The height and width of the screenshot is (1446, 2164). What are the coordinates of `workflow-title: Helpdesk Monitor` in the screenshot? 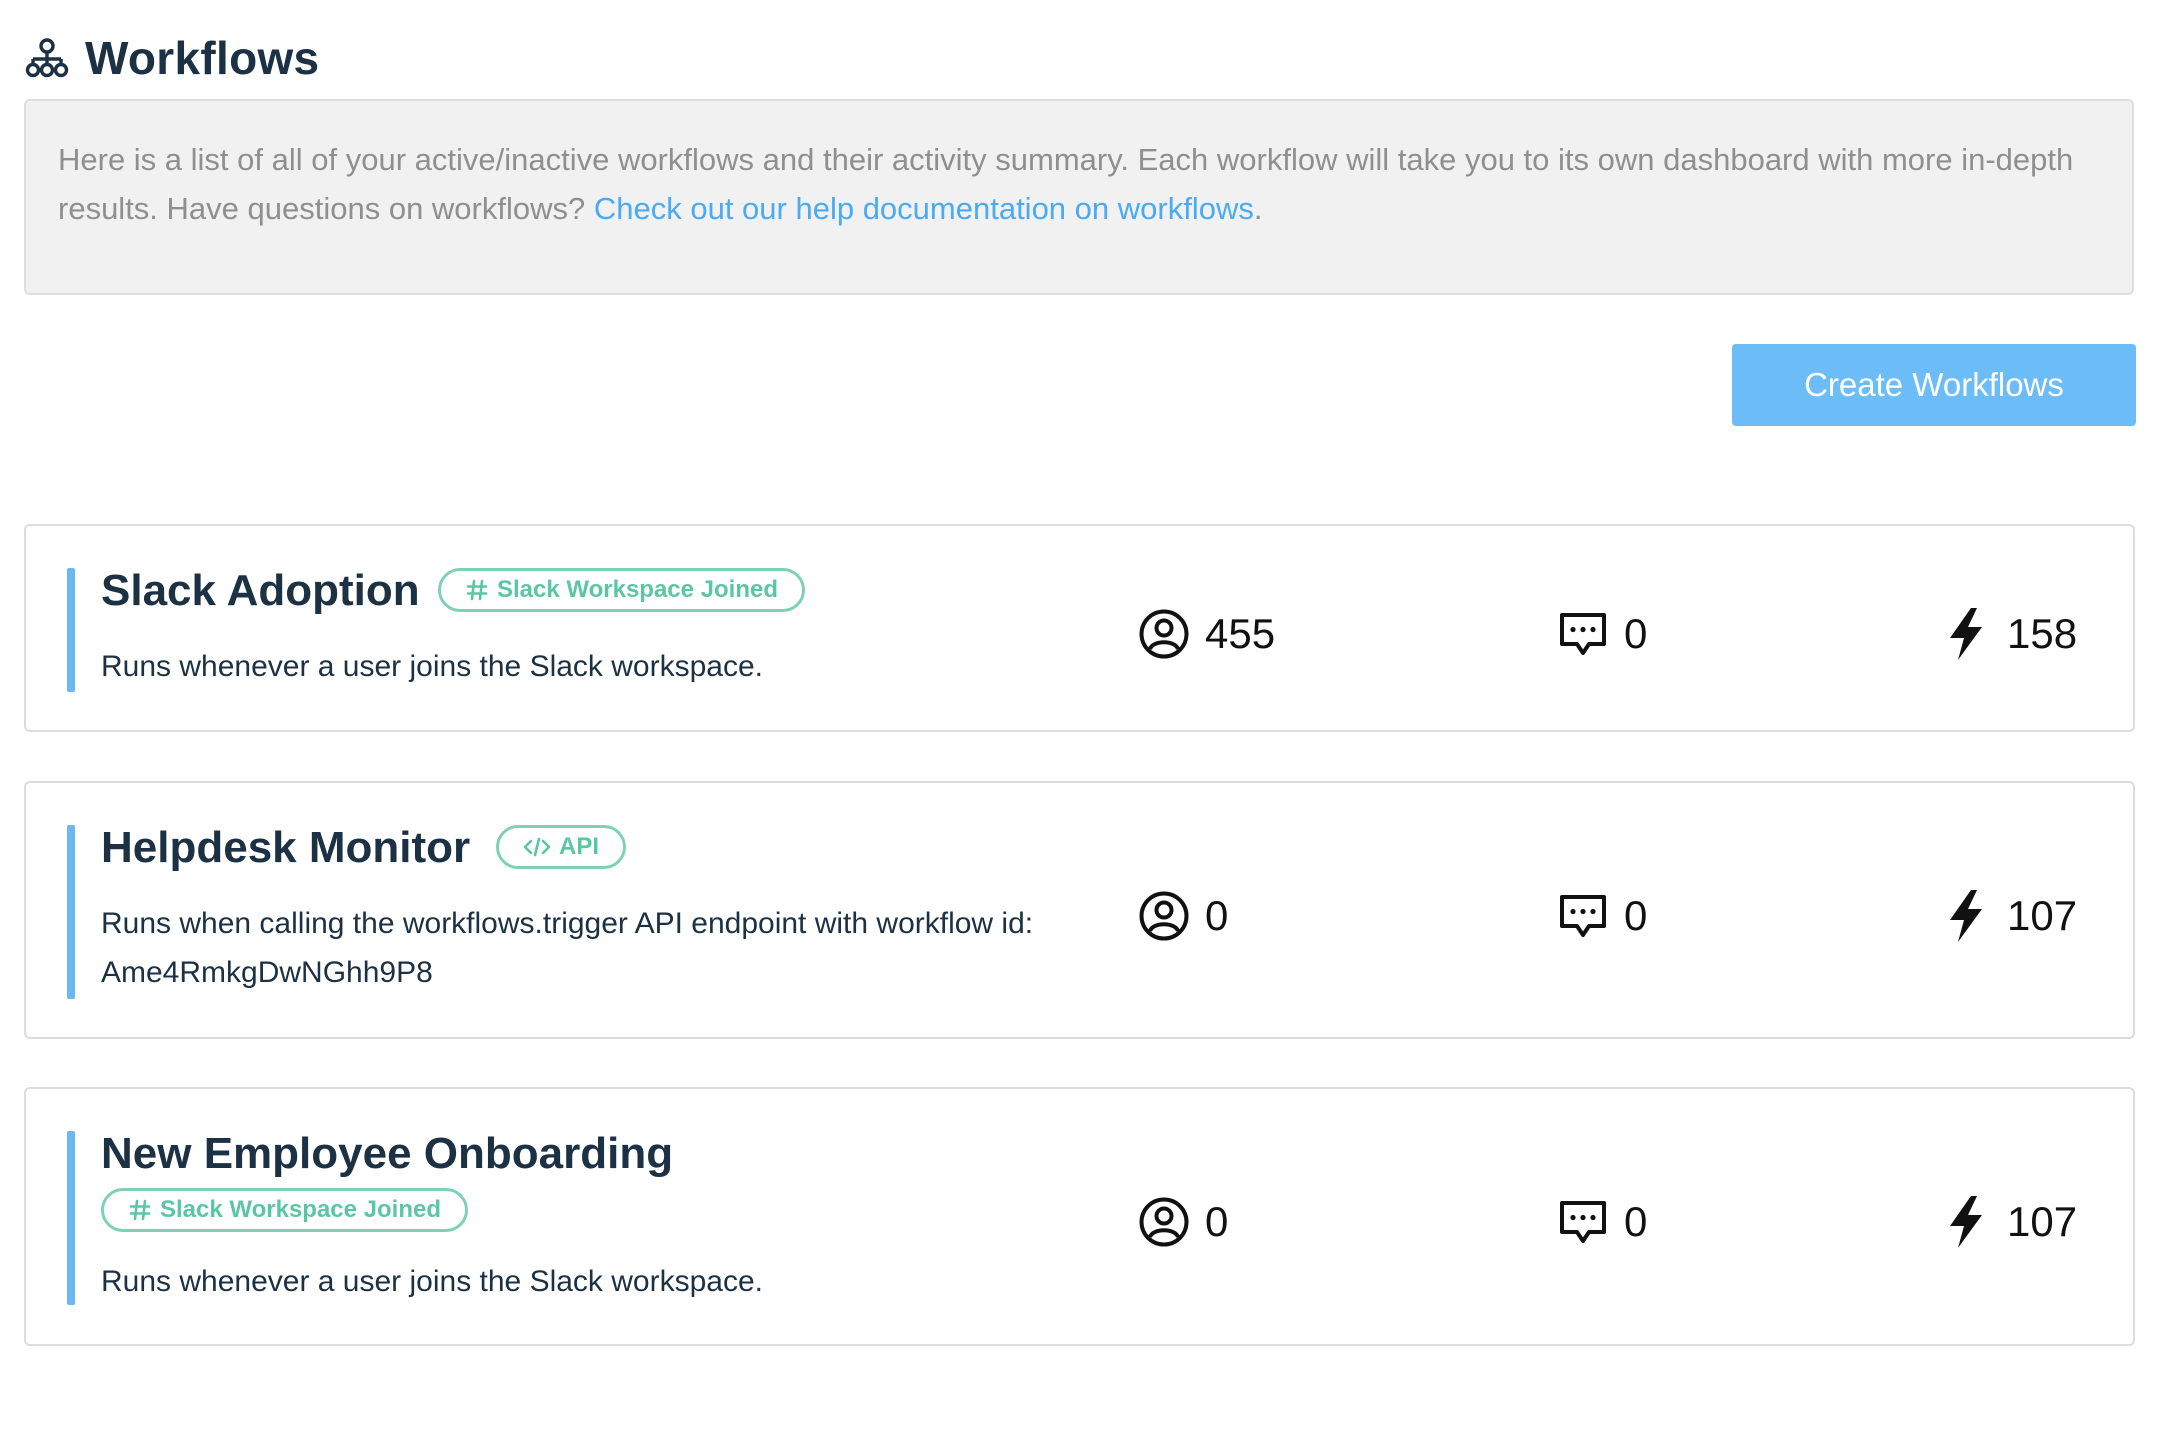 It's located at (285, 848).